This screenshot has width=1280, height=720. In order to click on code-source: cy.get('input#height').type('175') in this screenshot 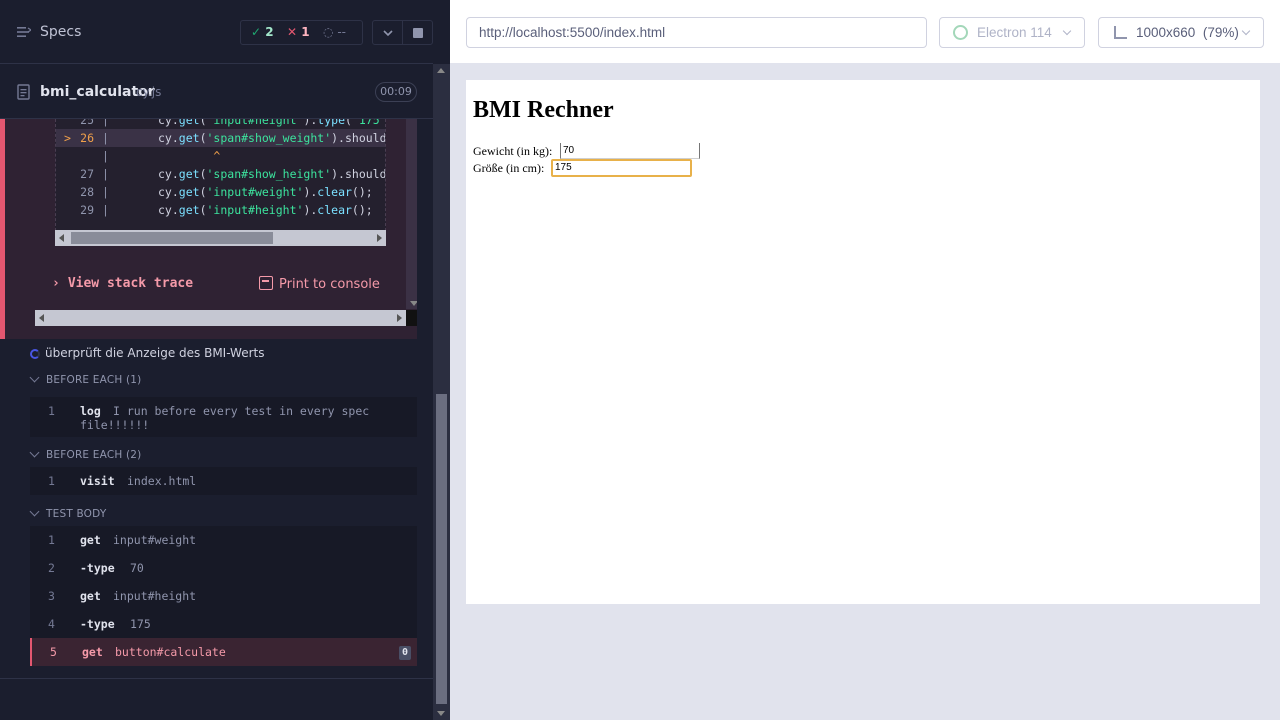, I will do `click(272, 123)`.